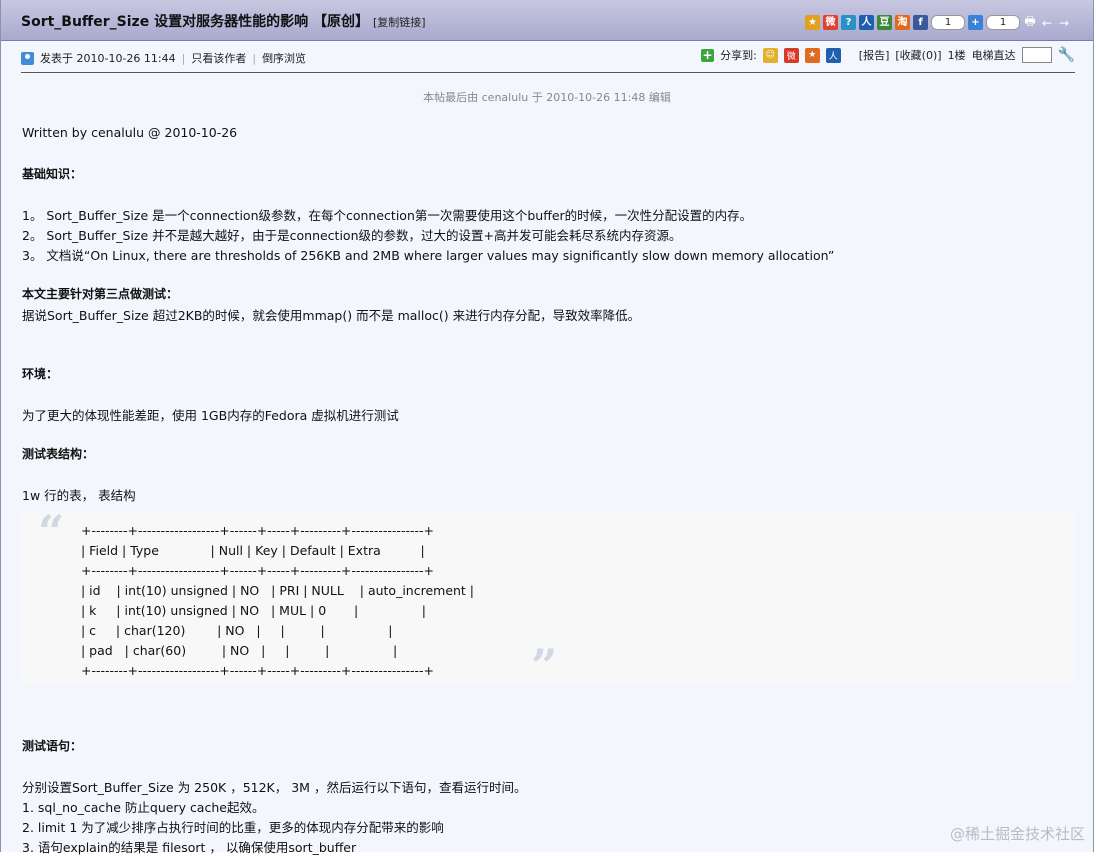  Describe the element at coordinates (27, 58) in the screenshot. I see `author-avatar-icon` at that location.